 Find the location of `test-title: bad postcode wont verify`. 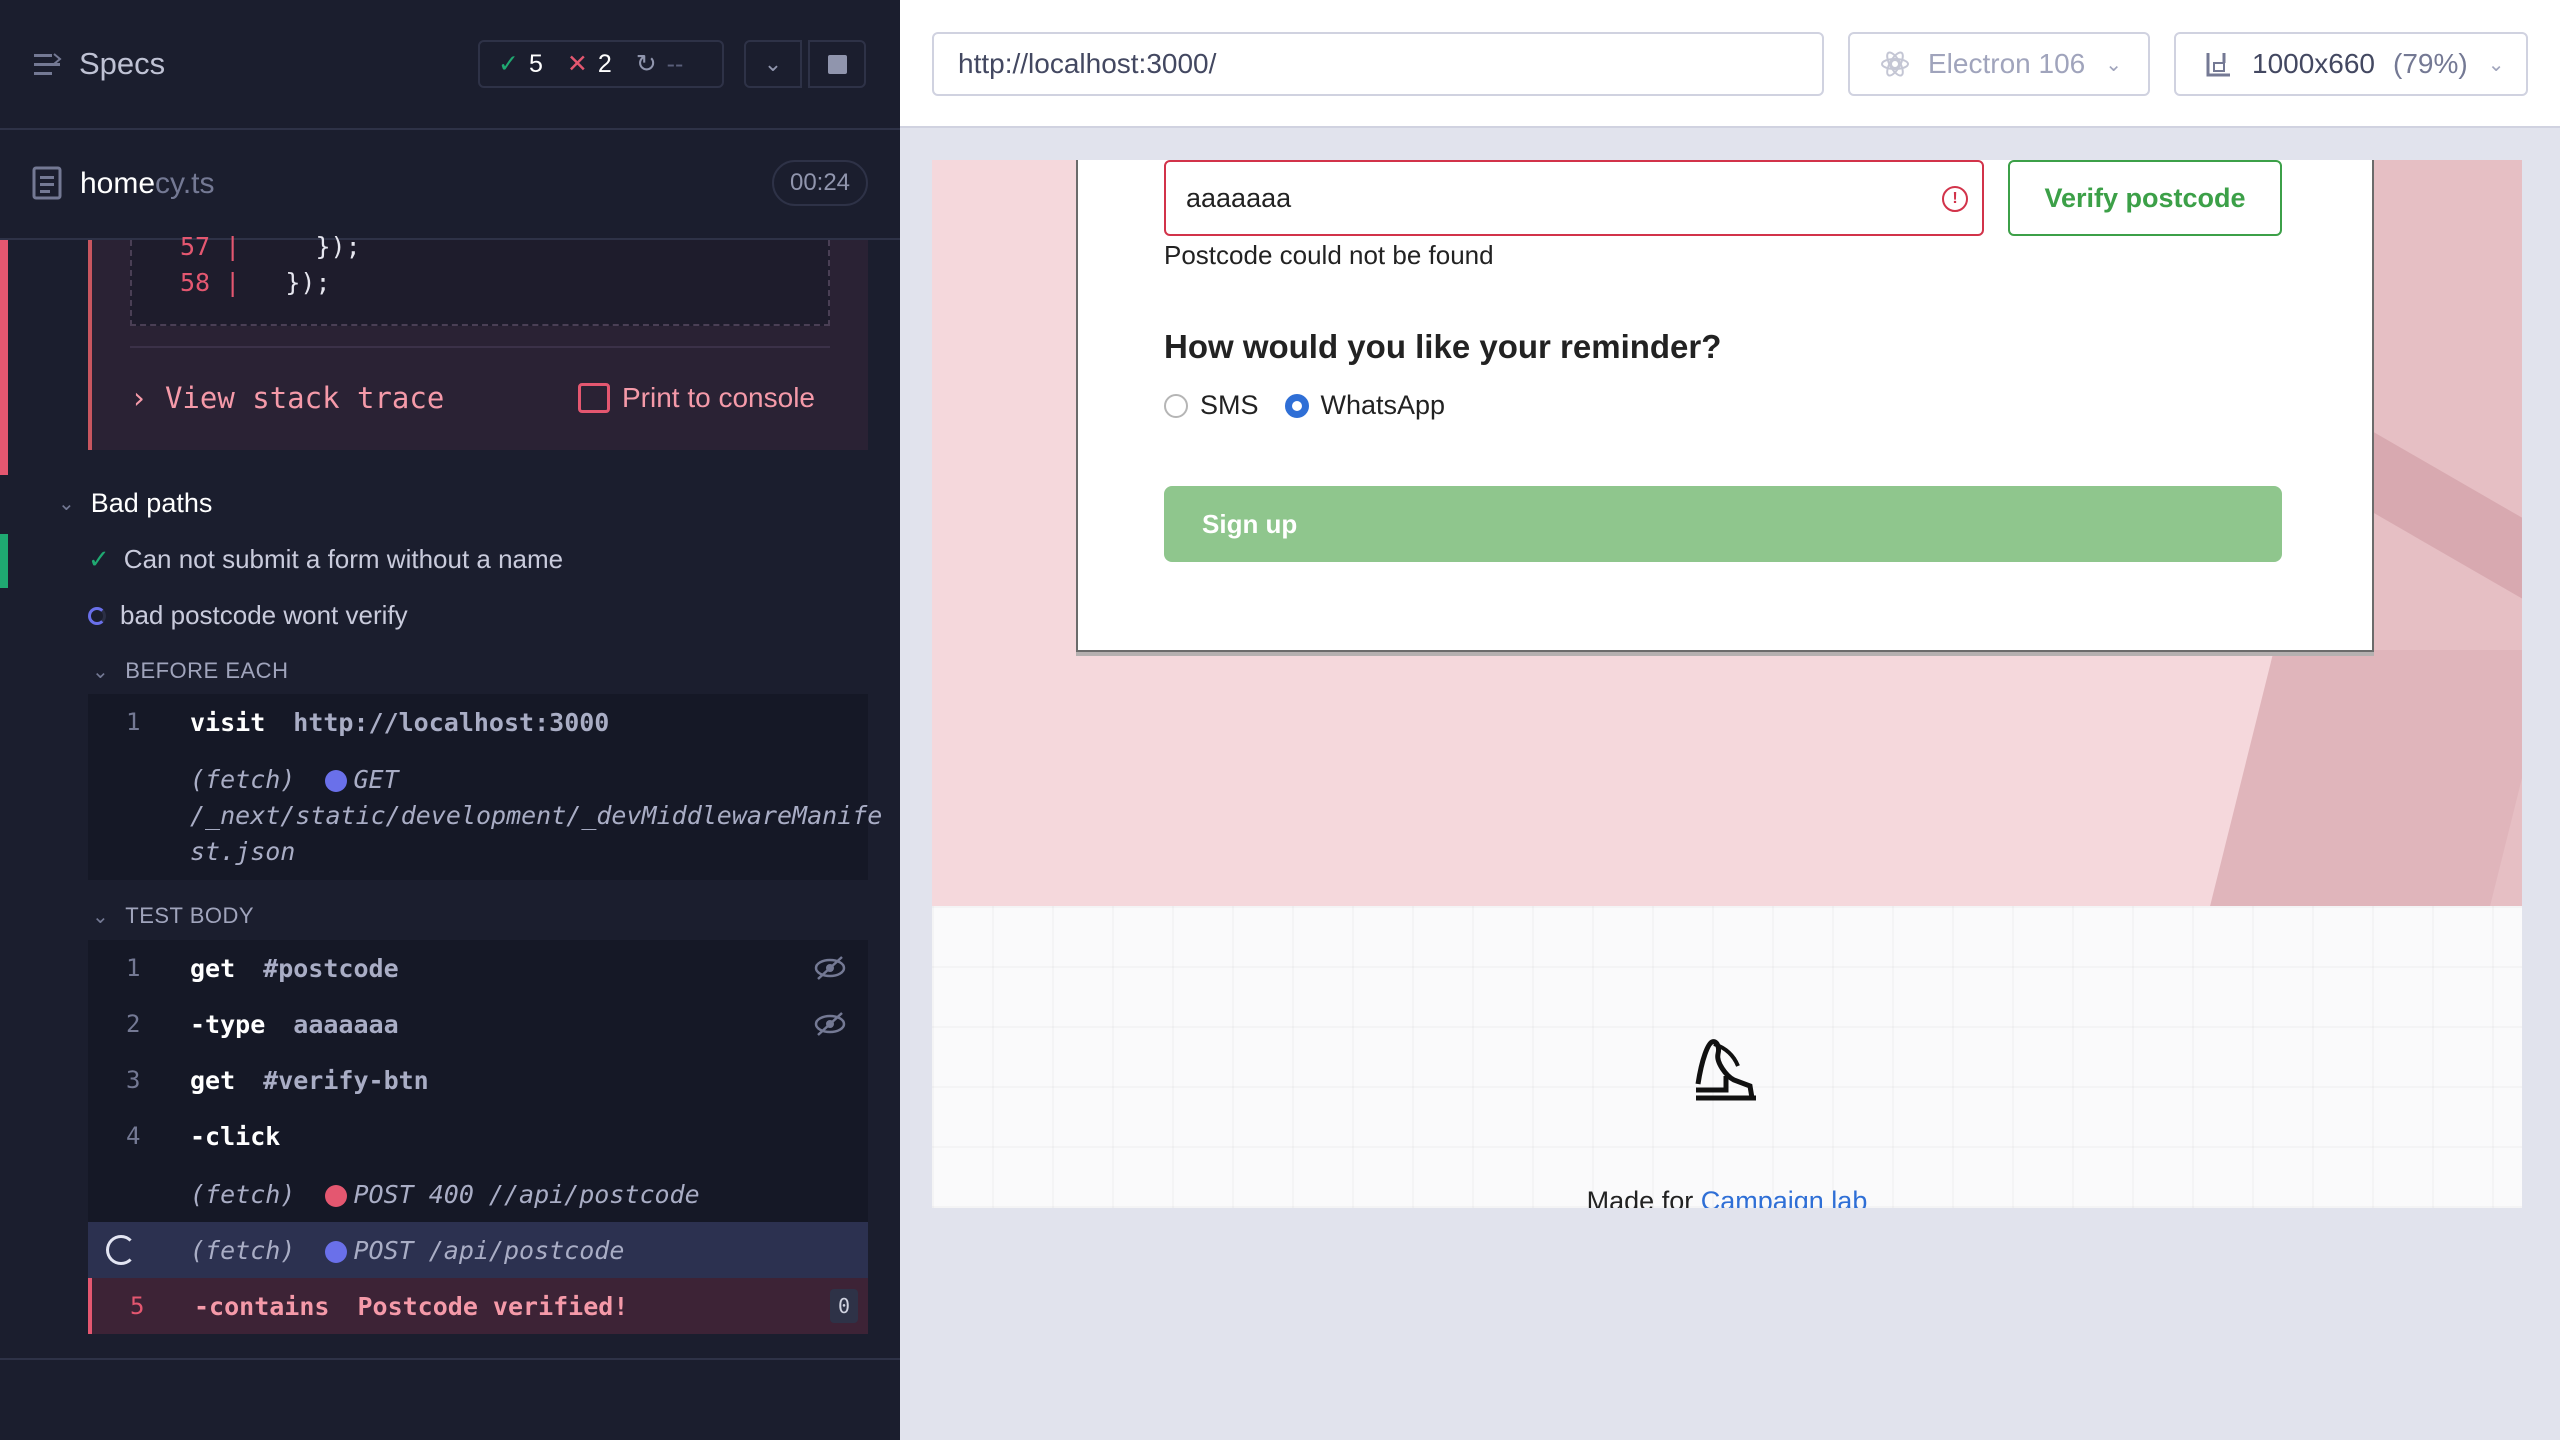

test-title: bad postcode wont verify is located at coordinates (264, 615).